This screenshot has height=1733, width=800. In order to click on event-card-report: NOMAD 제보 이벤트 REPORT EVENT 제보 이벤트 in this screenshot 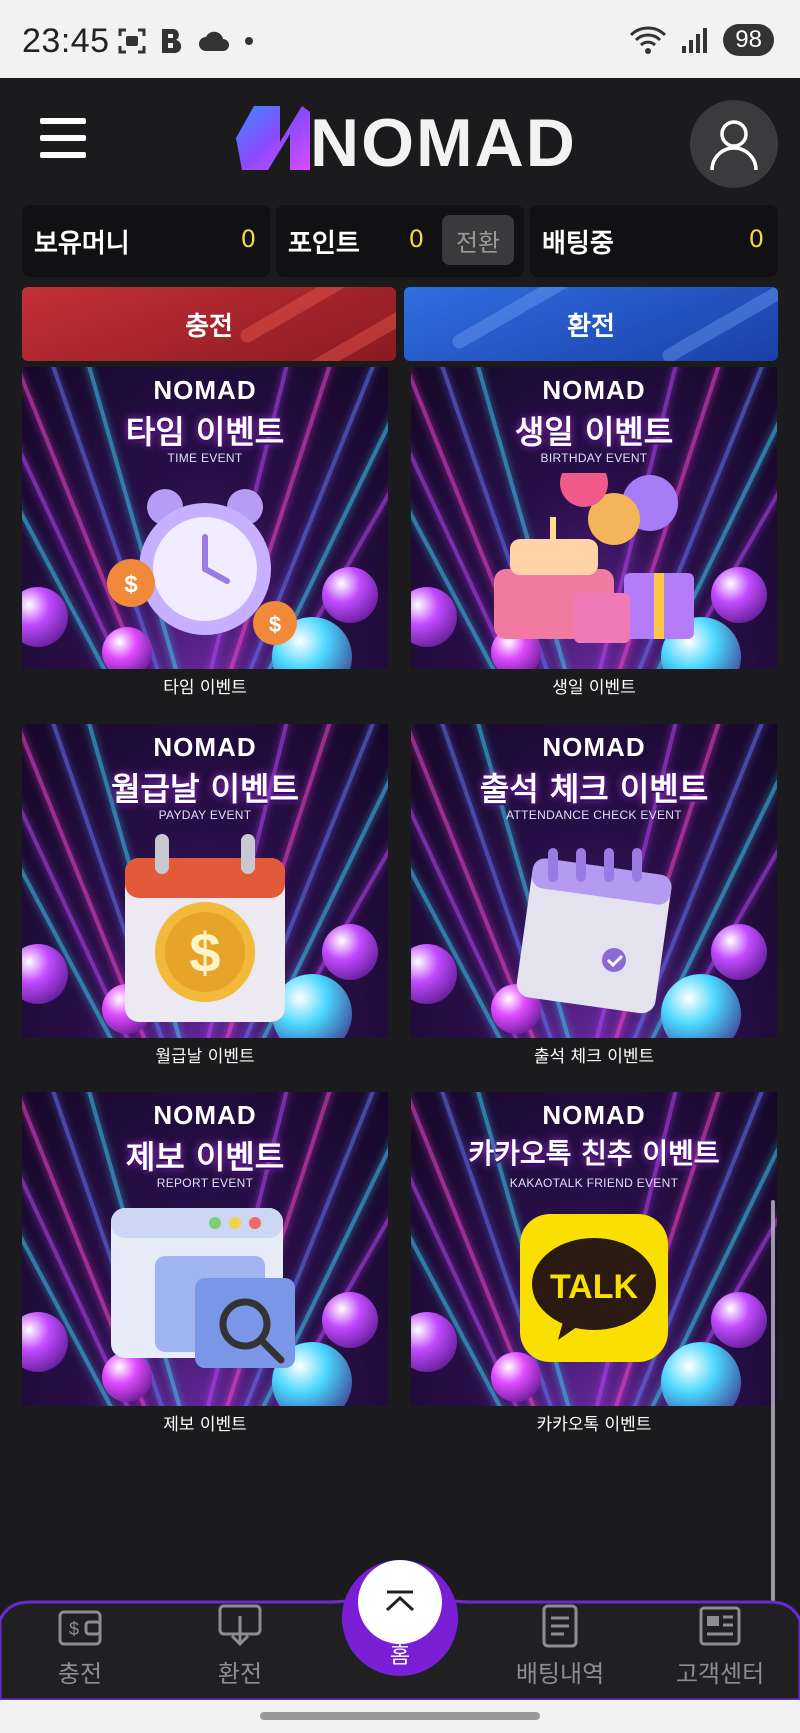, I will do `click(205, 1266)`.